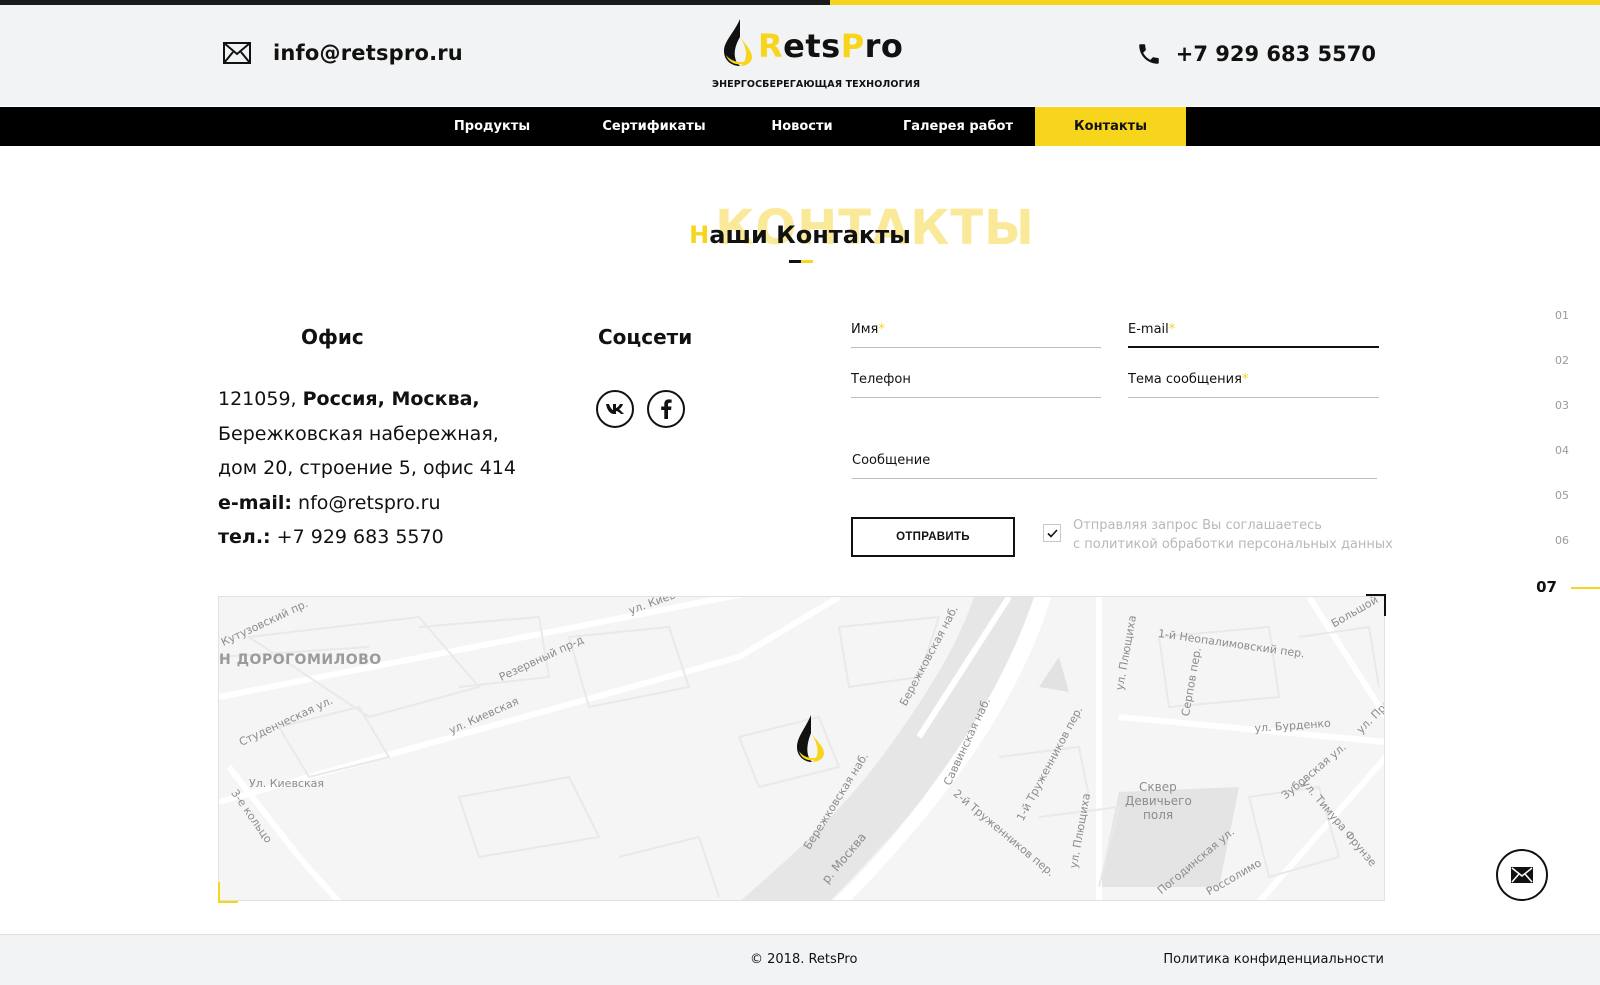 The image size is (1600, 985). What do you see at coordinates (228, 892) in the screenshot?
I see `map-corner-bottom-left` at bounding box center [228, 892].